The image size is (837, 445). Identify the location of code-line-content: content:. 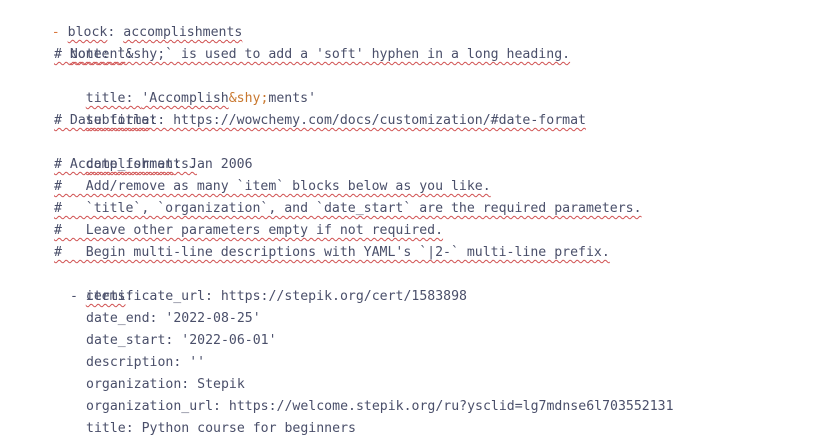
(86, 42).